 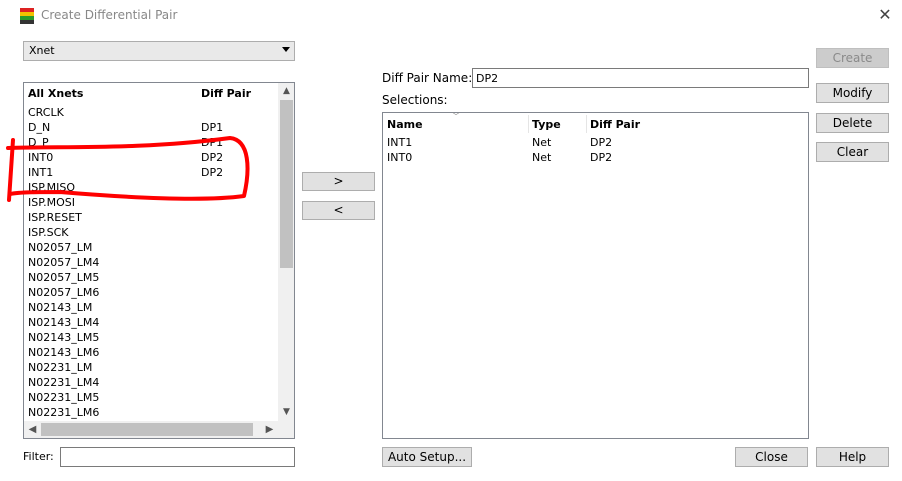 I want to click on selection-row: INT0 Net DP2, so click(x=595, y=157).